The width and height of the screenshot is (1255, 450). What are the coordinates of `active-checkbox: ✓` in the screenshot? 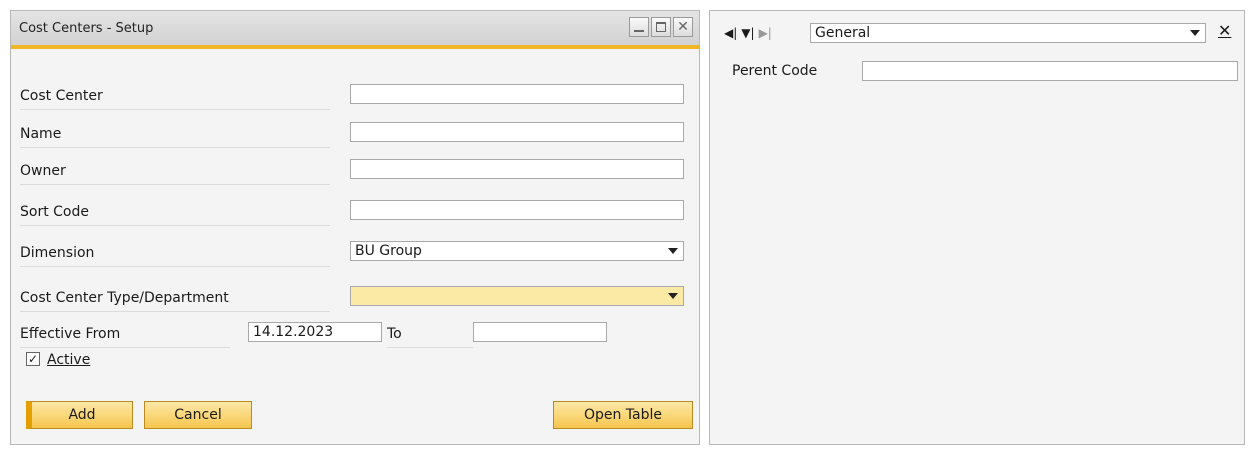 It's located at (33, 359).